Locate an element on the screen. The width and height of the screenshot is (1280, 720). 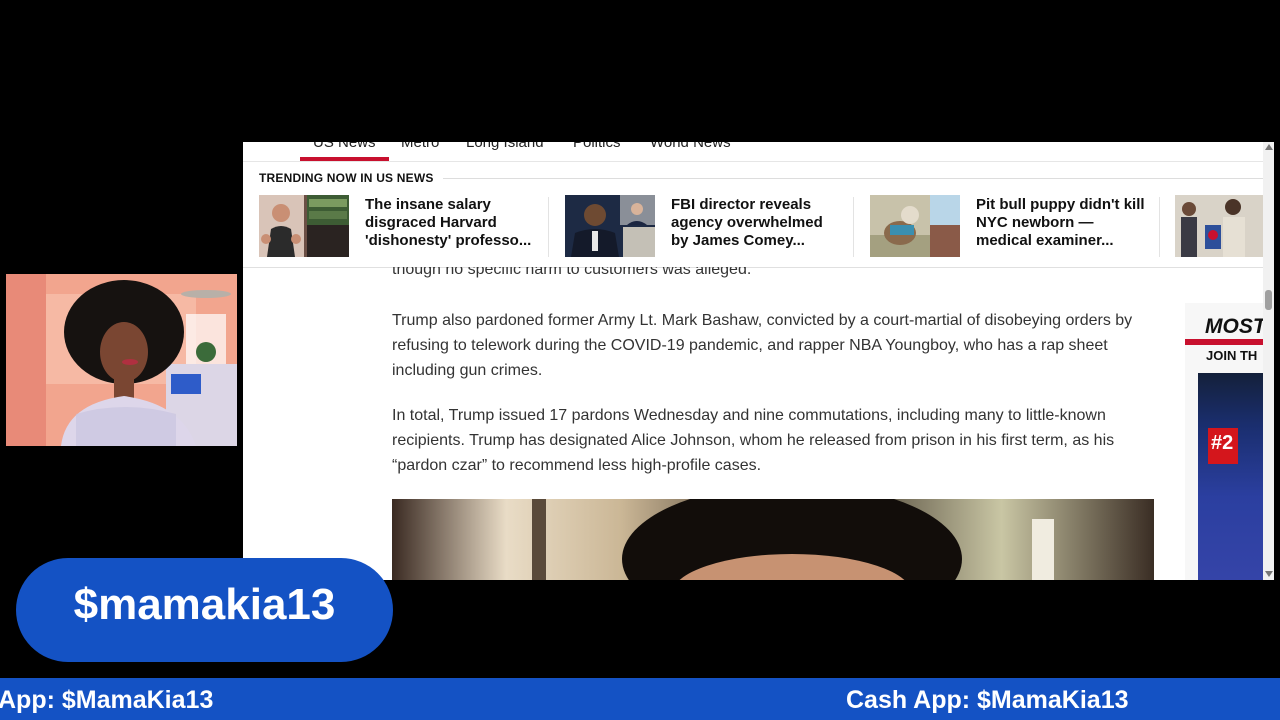
trending-divider is located at coordinates (853, 178).